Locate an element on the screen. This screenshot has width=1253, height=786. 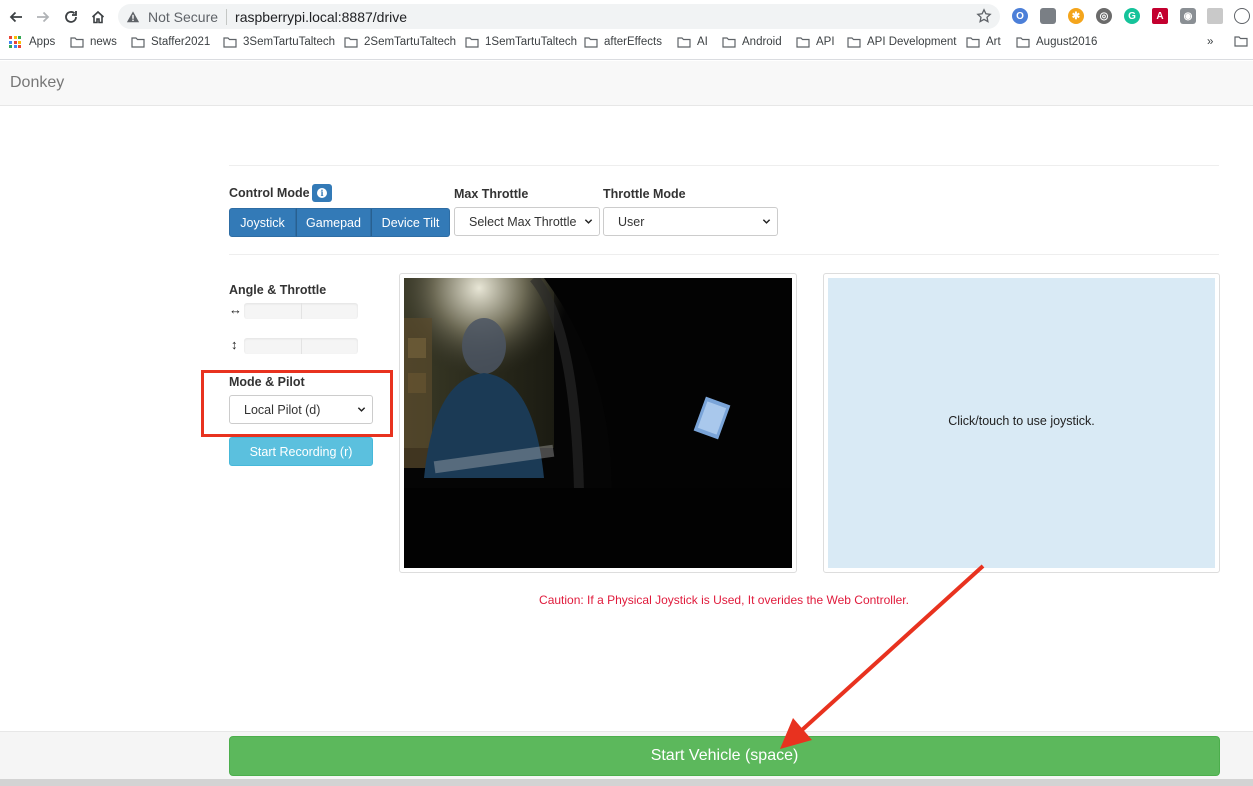
profile-icon is located at coordinates (1242, 16).